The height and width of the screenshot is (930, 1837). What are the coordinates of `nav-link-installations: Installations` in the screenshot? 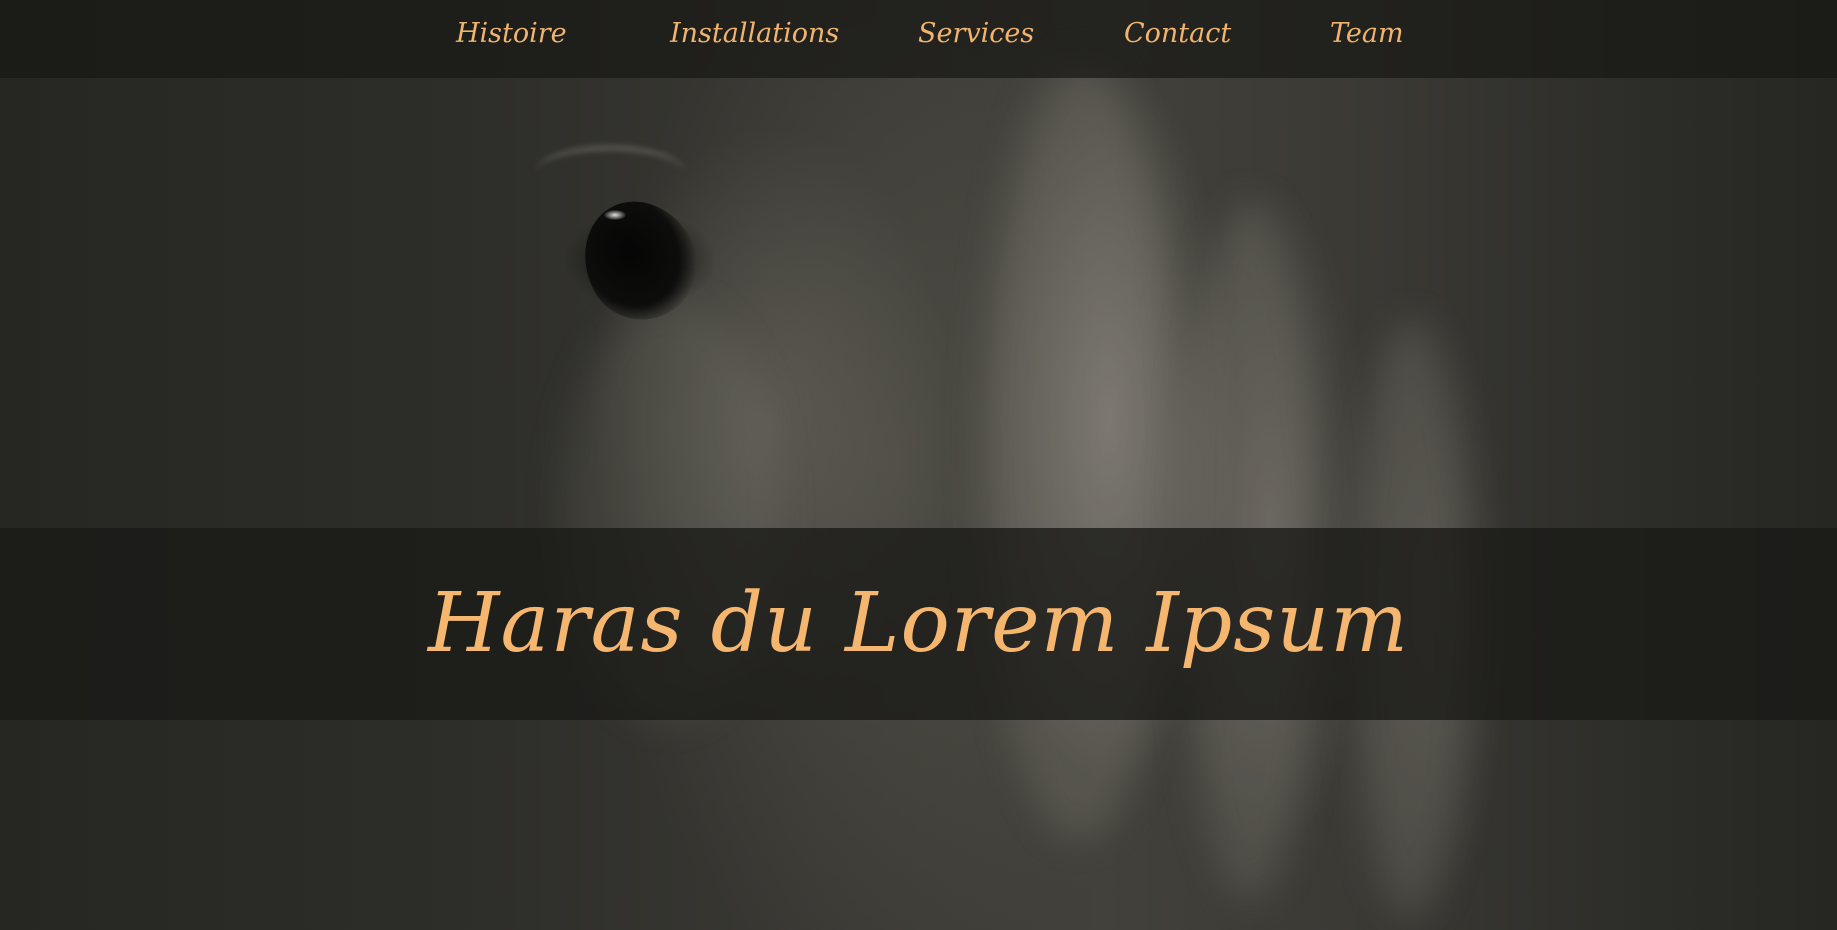 It's located at (754, 33).